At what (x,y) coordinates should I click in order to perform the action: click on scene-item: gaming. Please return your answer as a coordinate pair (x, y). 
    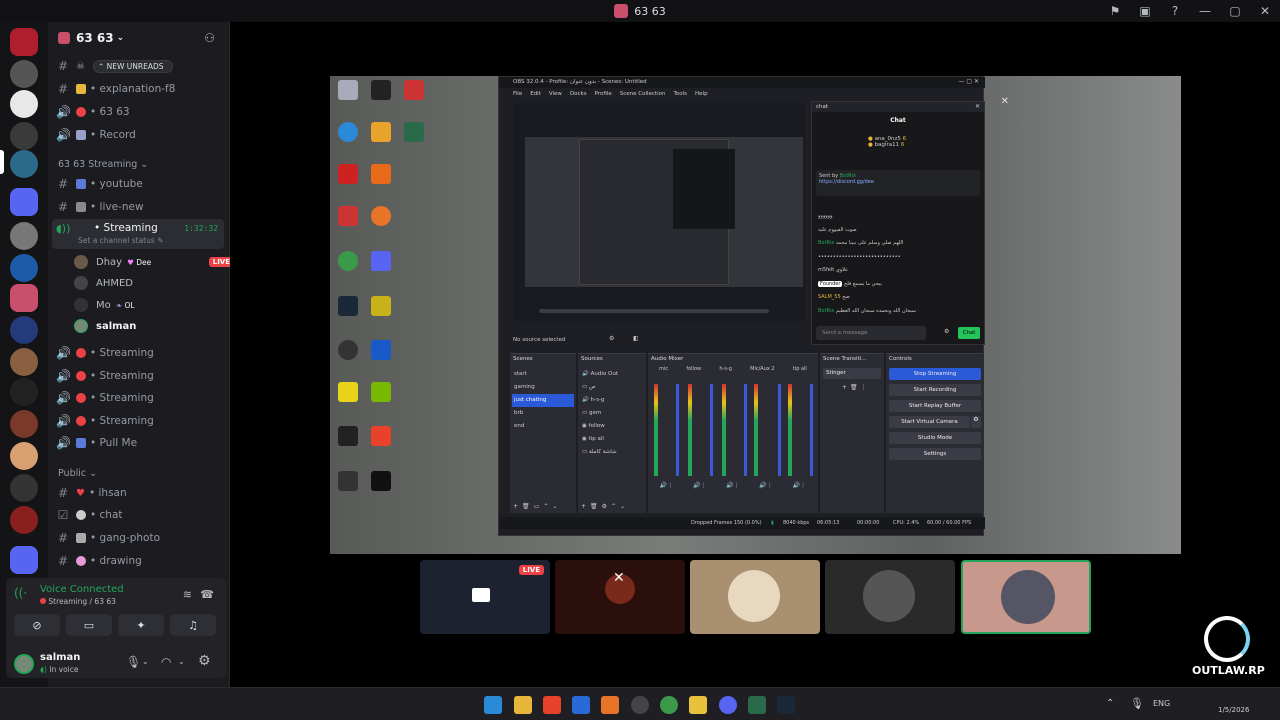
    Looking at the image, I should click on (543, 387).